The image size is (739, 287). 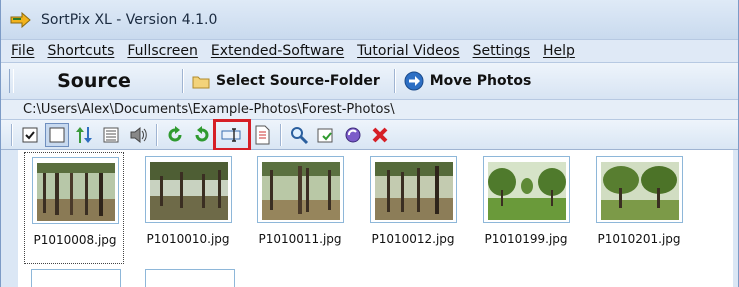 What do you see at coordinates (278, 51) in the screenshot?
I see `menu-extended-software: Extended-Software` at bounding box center [278, 51].